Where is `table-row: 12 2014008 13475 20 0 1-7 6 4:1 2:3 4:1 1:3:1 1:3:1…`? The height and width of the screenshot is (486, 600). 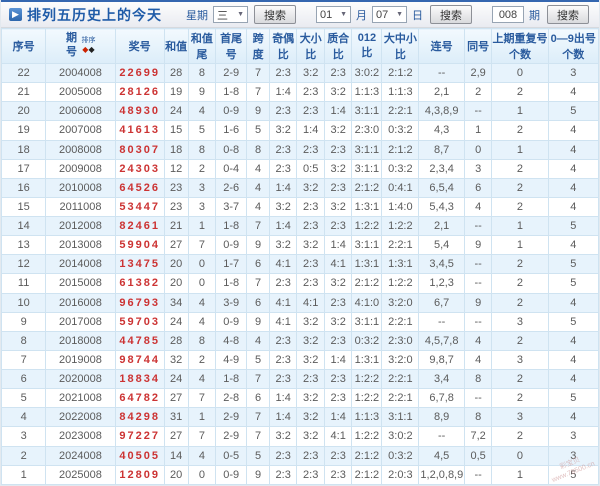
table-row: 12 2014008 13475 20 0 1-7 6 4:1 2:3 4:1 1:3:1 1:3:1… is located at coordinates (300, 264).